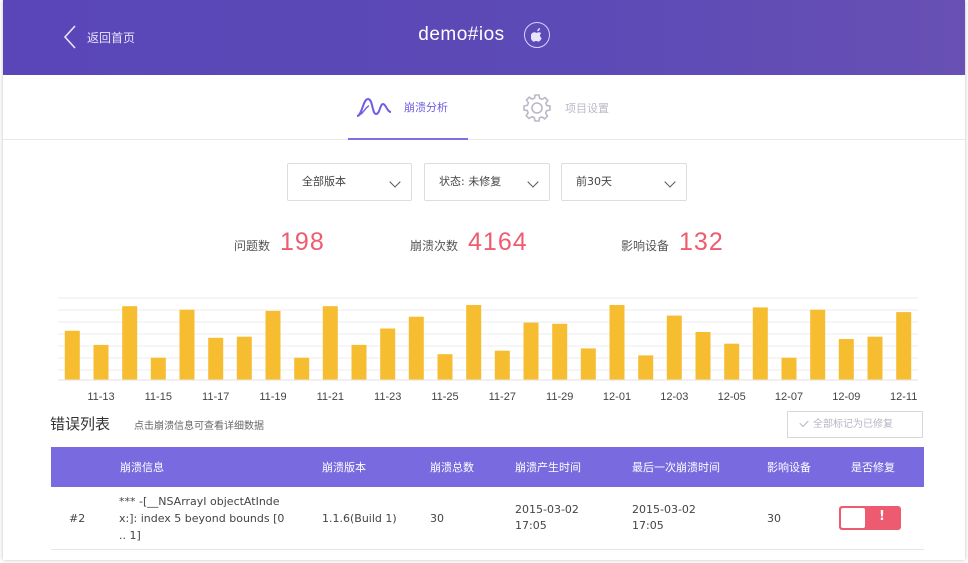 The height and width of the screenshot is (563, 968). I want to click on row-total: 30, so click(437, 518).